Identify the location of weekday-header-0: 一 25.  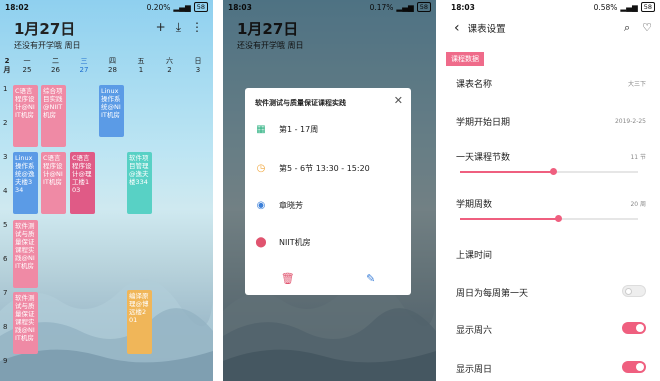
(27, 66).